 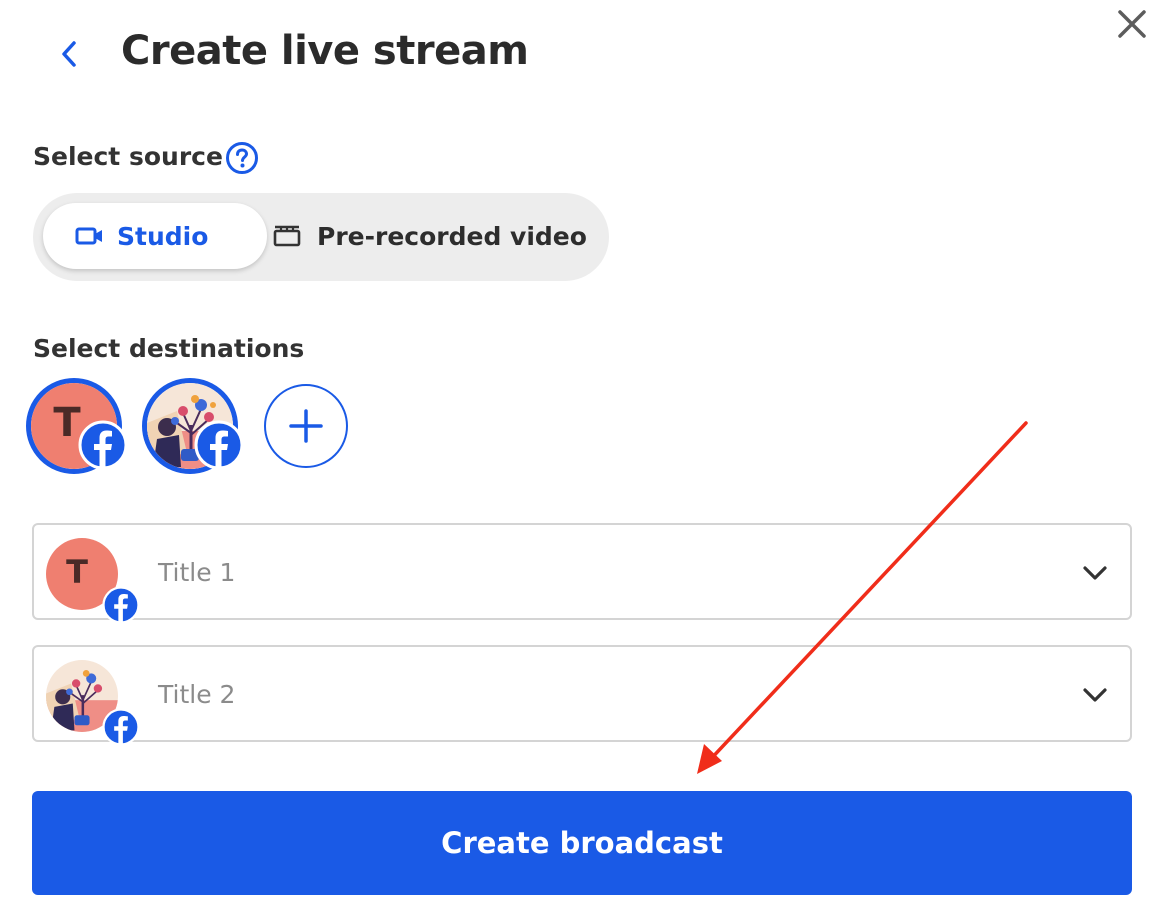 I want to click on close-icon, so click(x=1132, y=24).